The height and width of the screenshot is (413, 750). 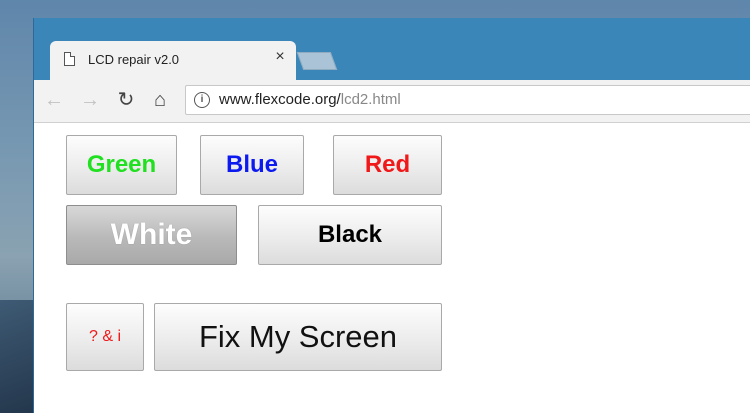 What do you see at coordinates (370, 99) in the screenshot?
I see `url-path: lcd2.html` at bounding box center [370, 99].